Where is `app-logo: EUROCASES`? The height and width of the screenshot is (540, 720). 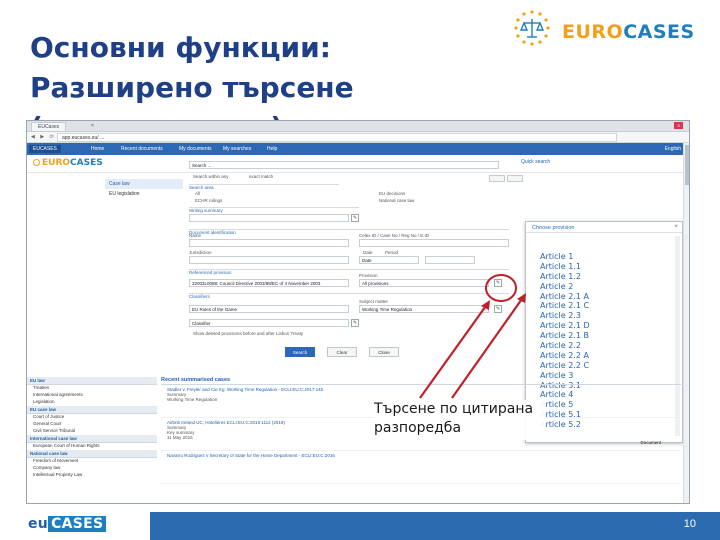 app-logo: EUROCASES is located at coordinates (68, 163).